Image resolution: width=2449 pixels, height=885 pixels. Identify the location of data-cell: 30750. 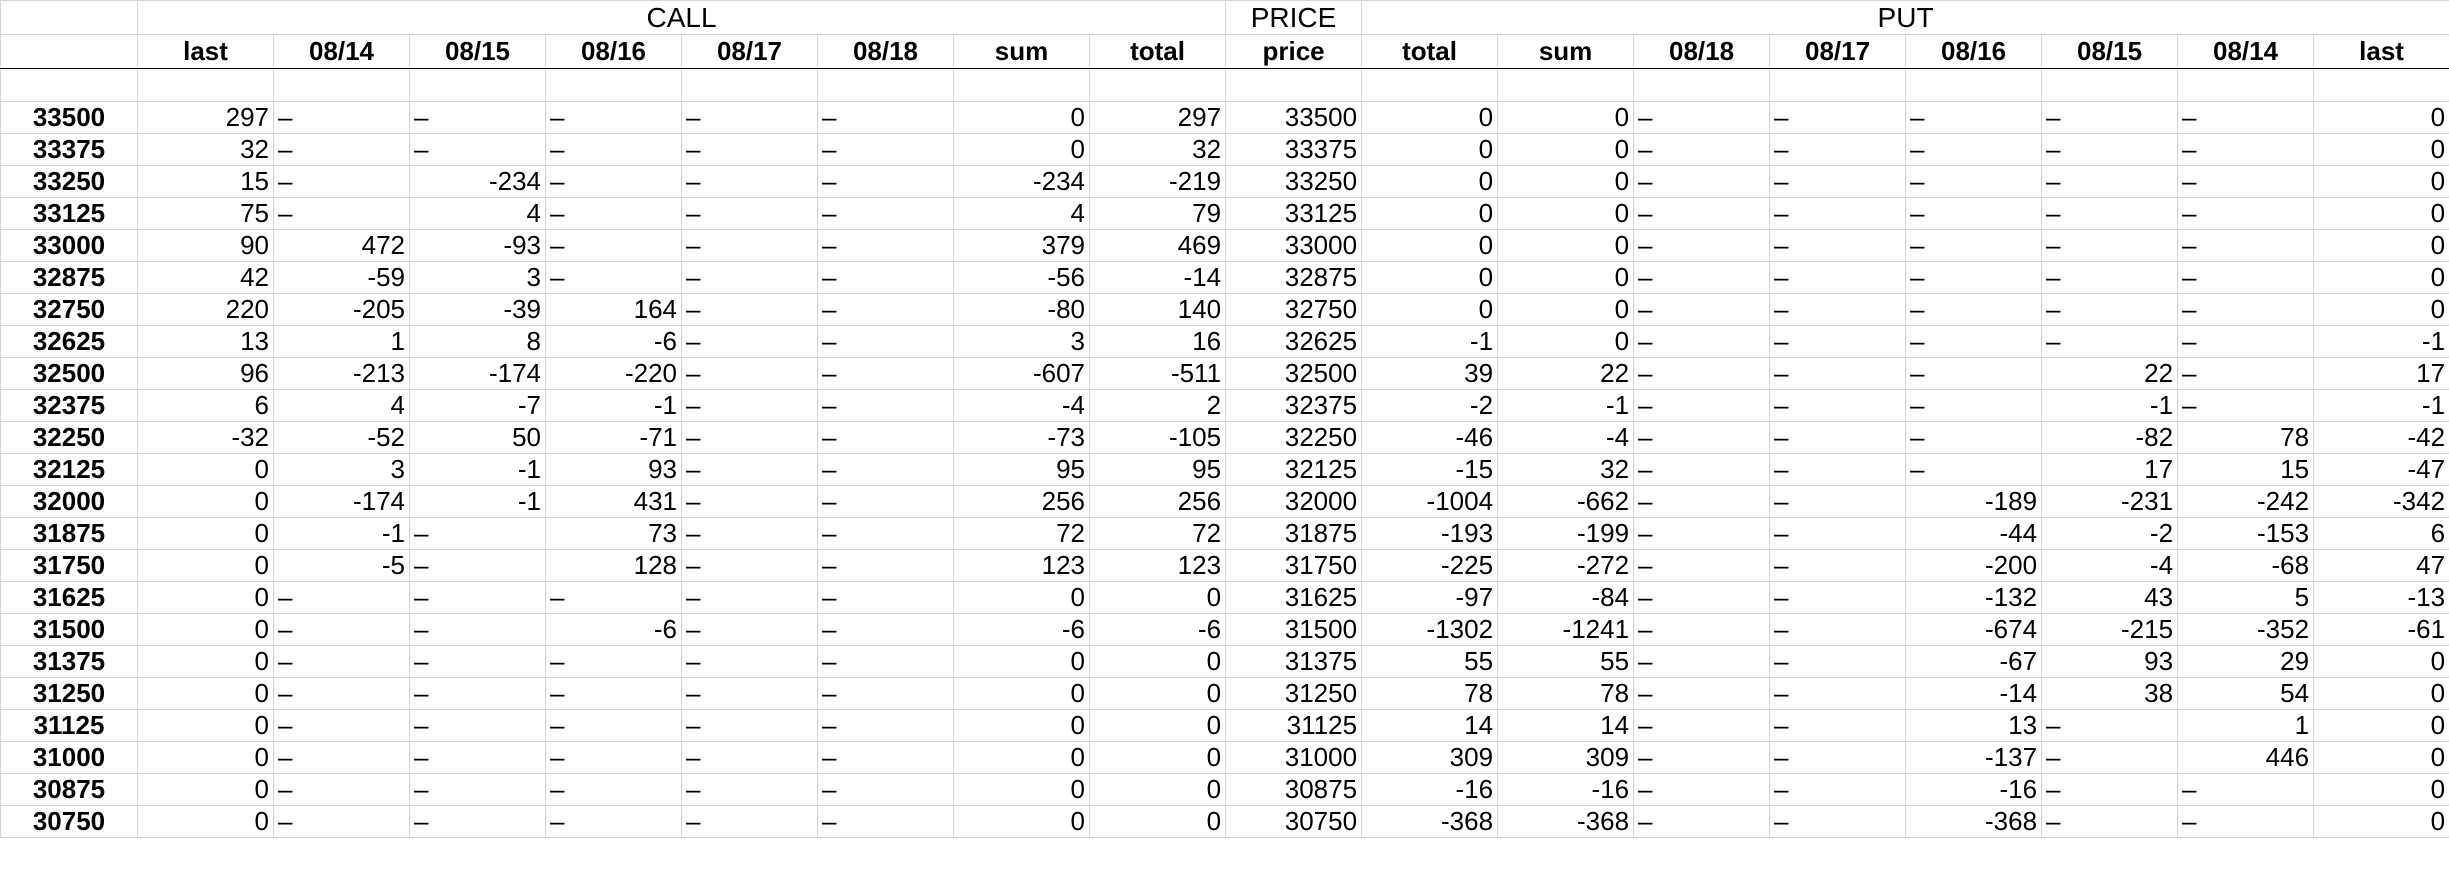
(1294, 821).